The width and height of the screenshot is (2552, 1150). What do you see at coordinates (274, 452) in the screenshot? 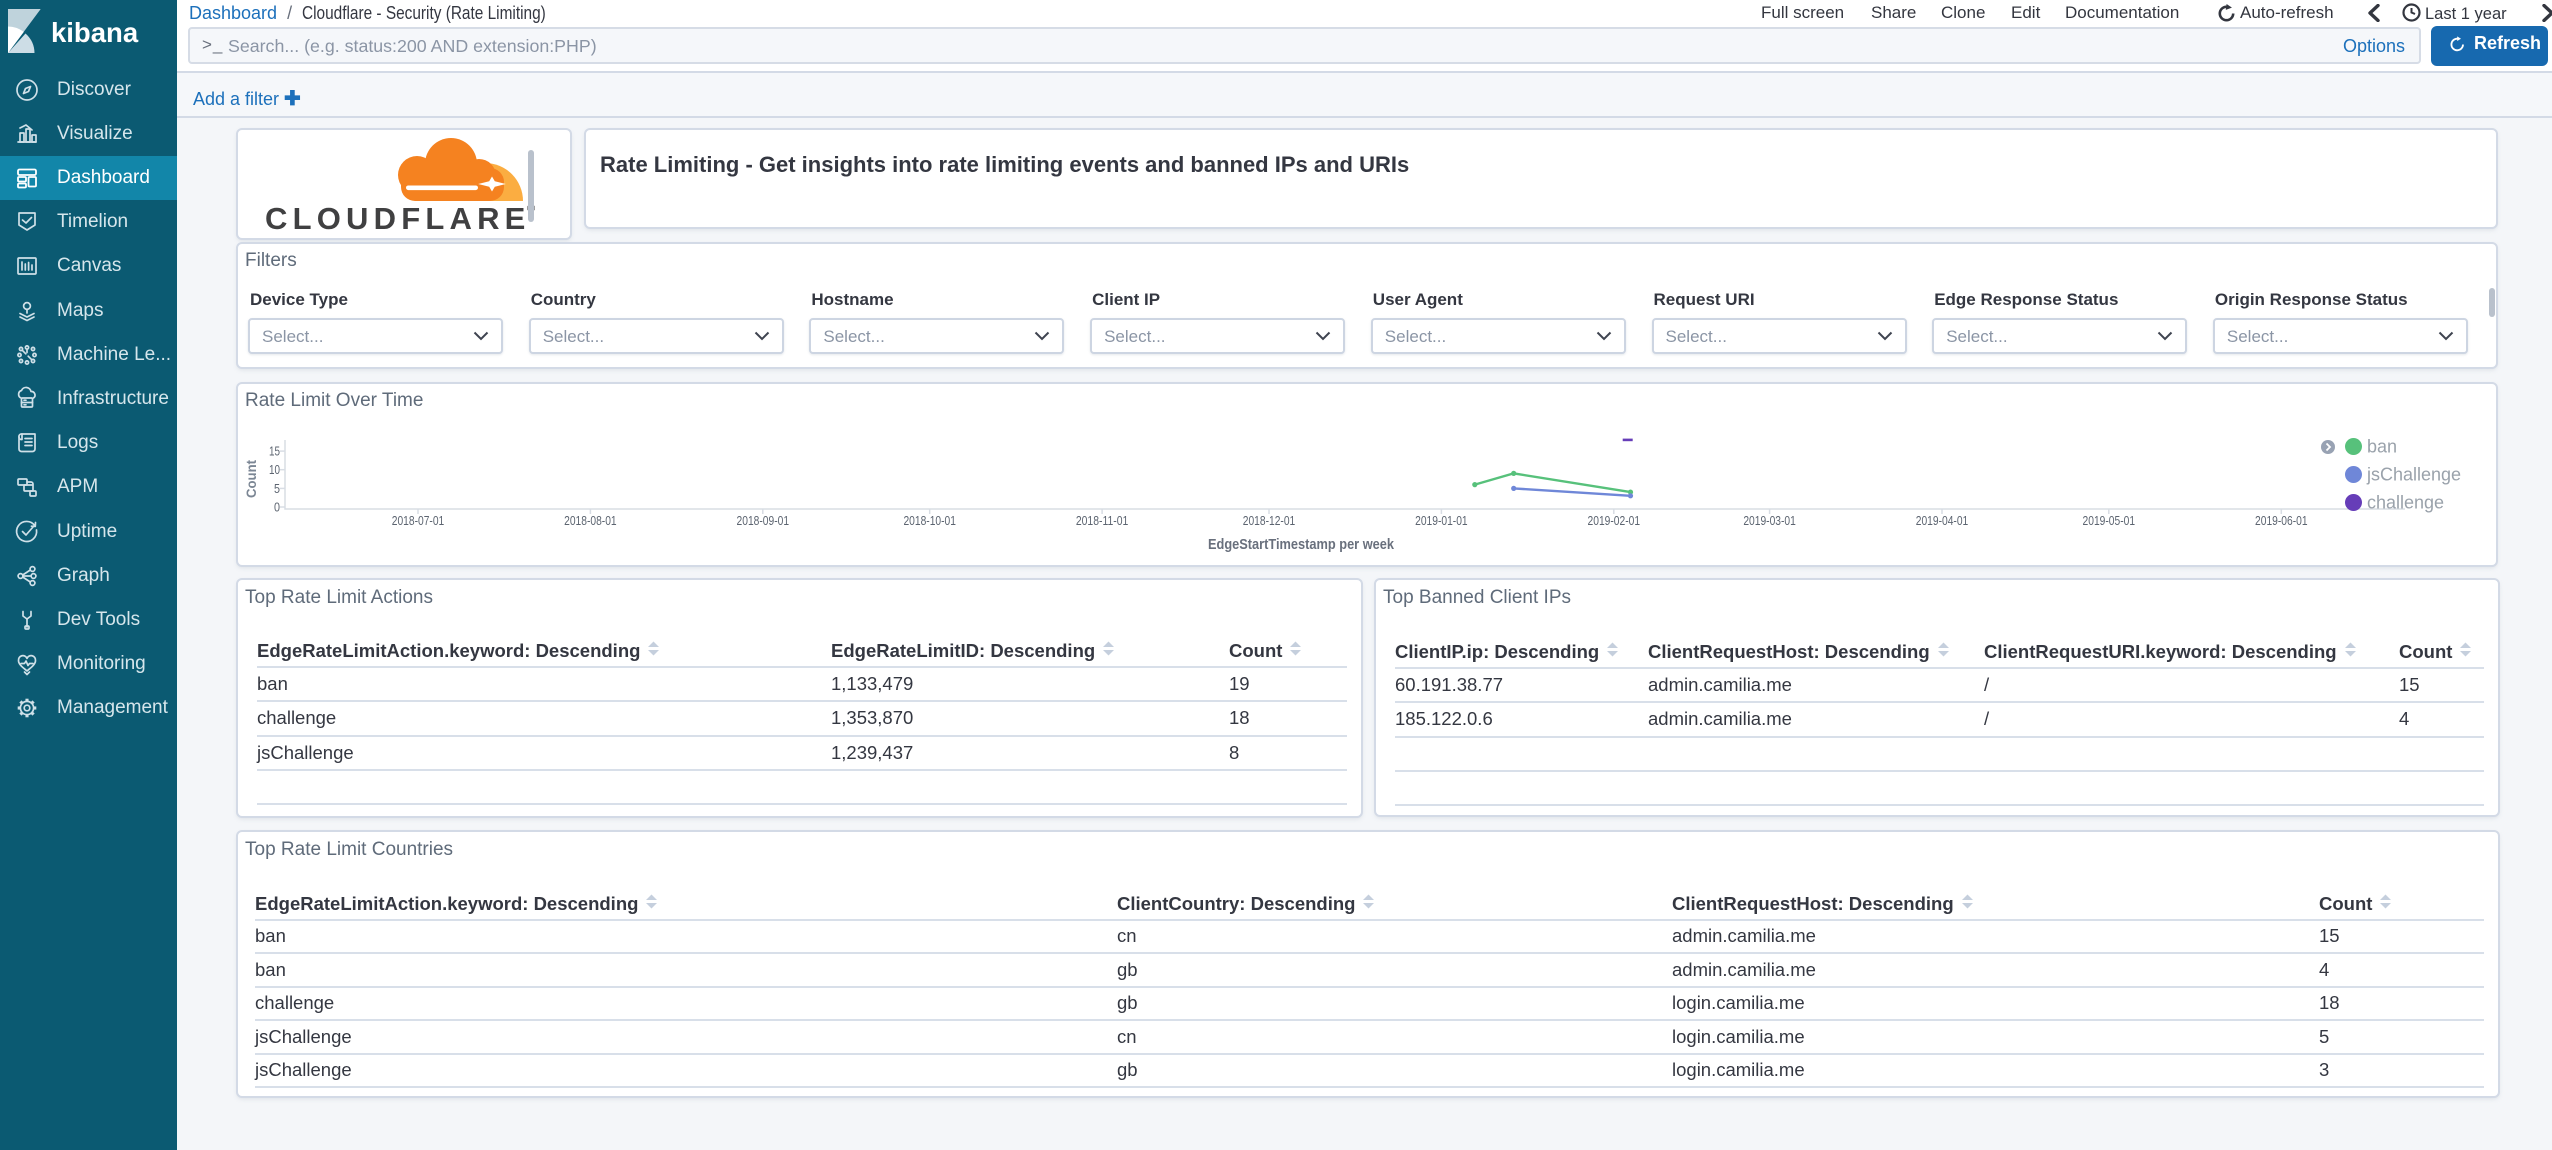
I see `svg-text: 15` at bounding box center [274, 452].